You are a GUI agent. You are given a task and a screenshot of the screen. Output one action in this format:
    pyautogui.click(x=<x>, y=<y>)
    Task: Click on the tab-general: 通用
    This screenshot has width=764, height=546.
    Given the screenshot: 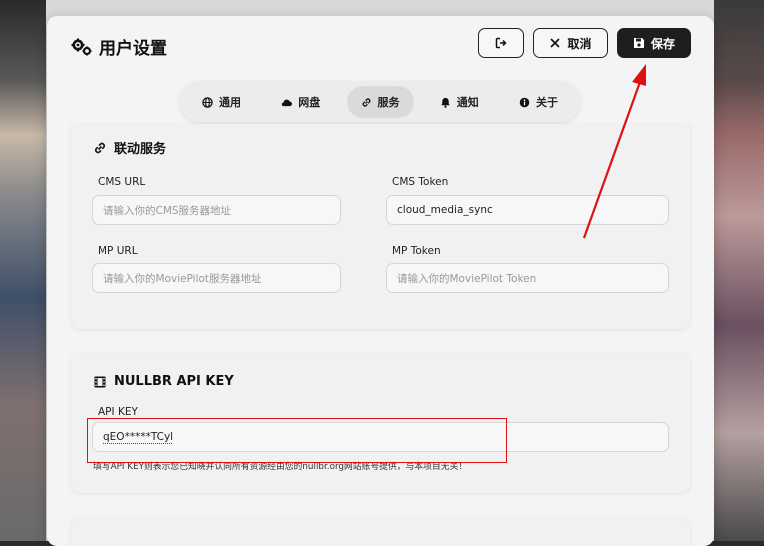 What is the action you would take?
    pyautogui.click(x=221, y=102)
    